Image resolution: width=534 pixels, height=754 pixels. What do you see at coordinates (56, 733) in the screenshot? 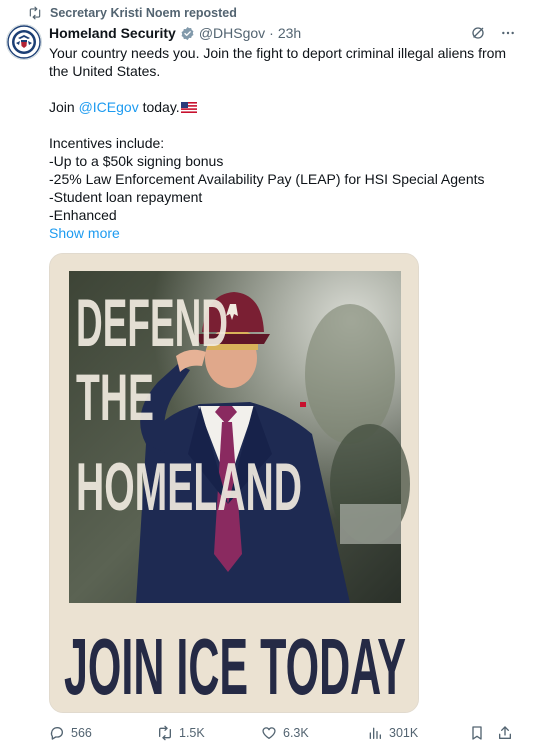
I see `reply-icon` at bounding box center [56, 733].